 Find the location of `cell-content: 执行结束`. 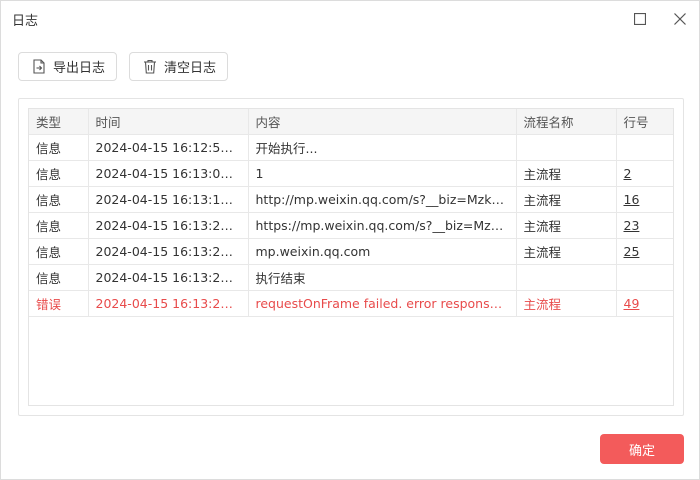

cell-content: 执行结束 is located at coordinates (382, 277).